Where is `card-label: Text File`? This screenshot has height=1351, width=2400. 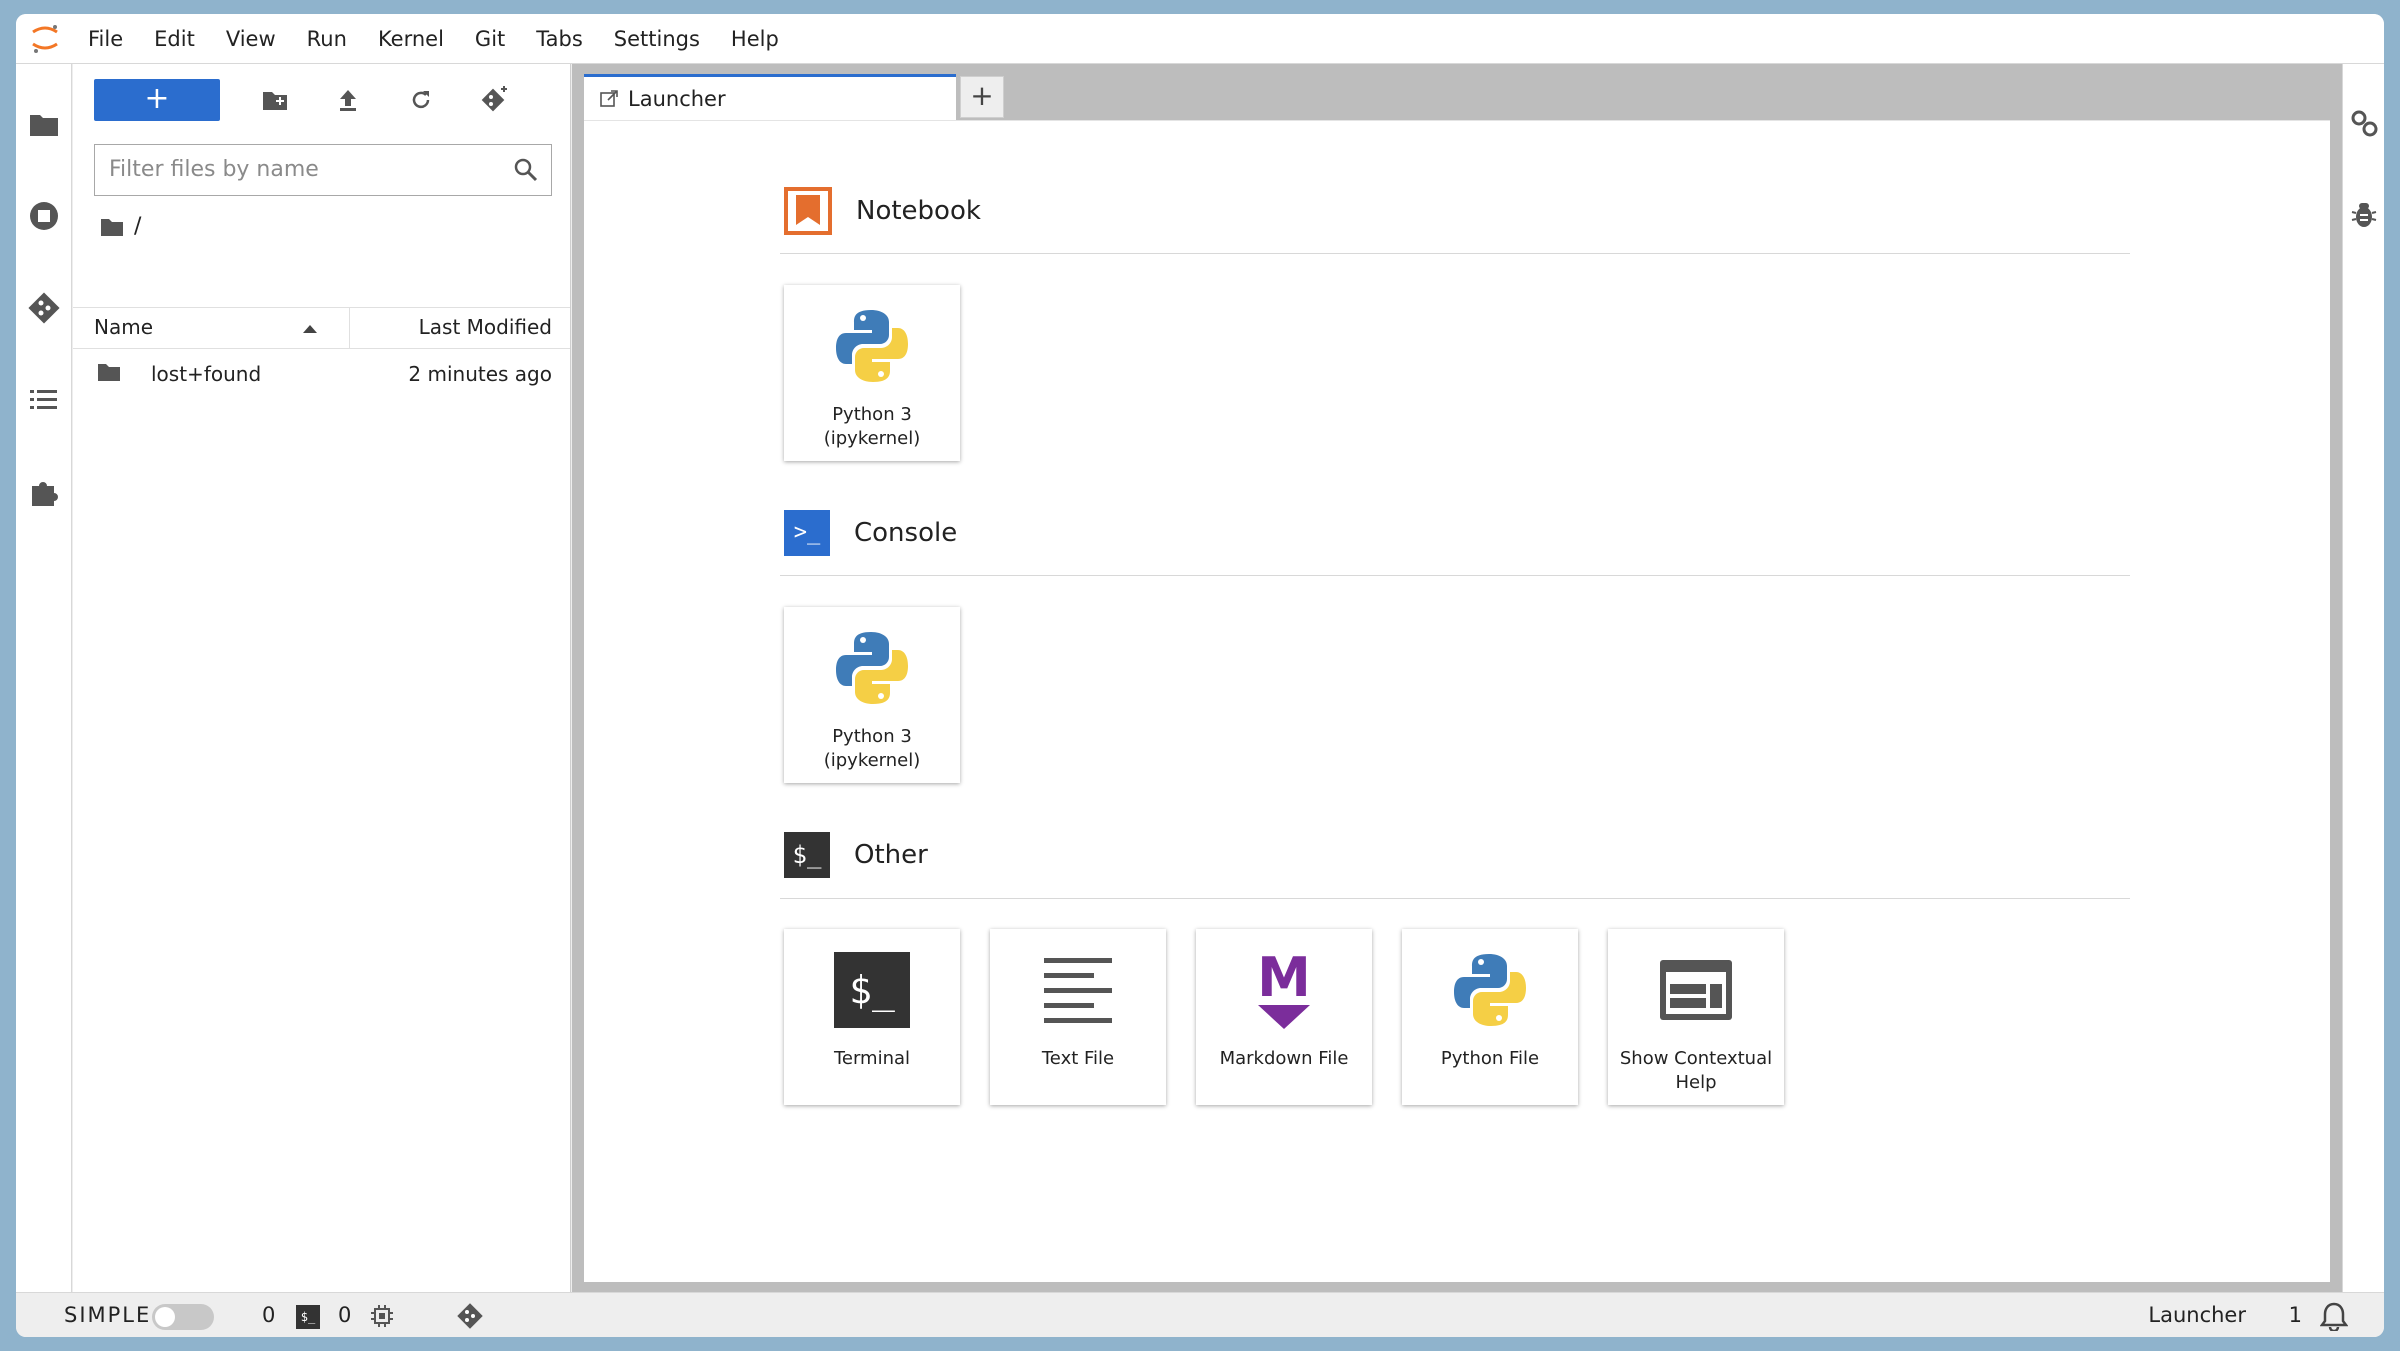 card-label: Text File is located at coordinates (1078, 1058).